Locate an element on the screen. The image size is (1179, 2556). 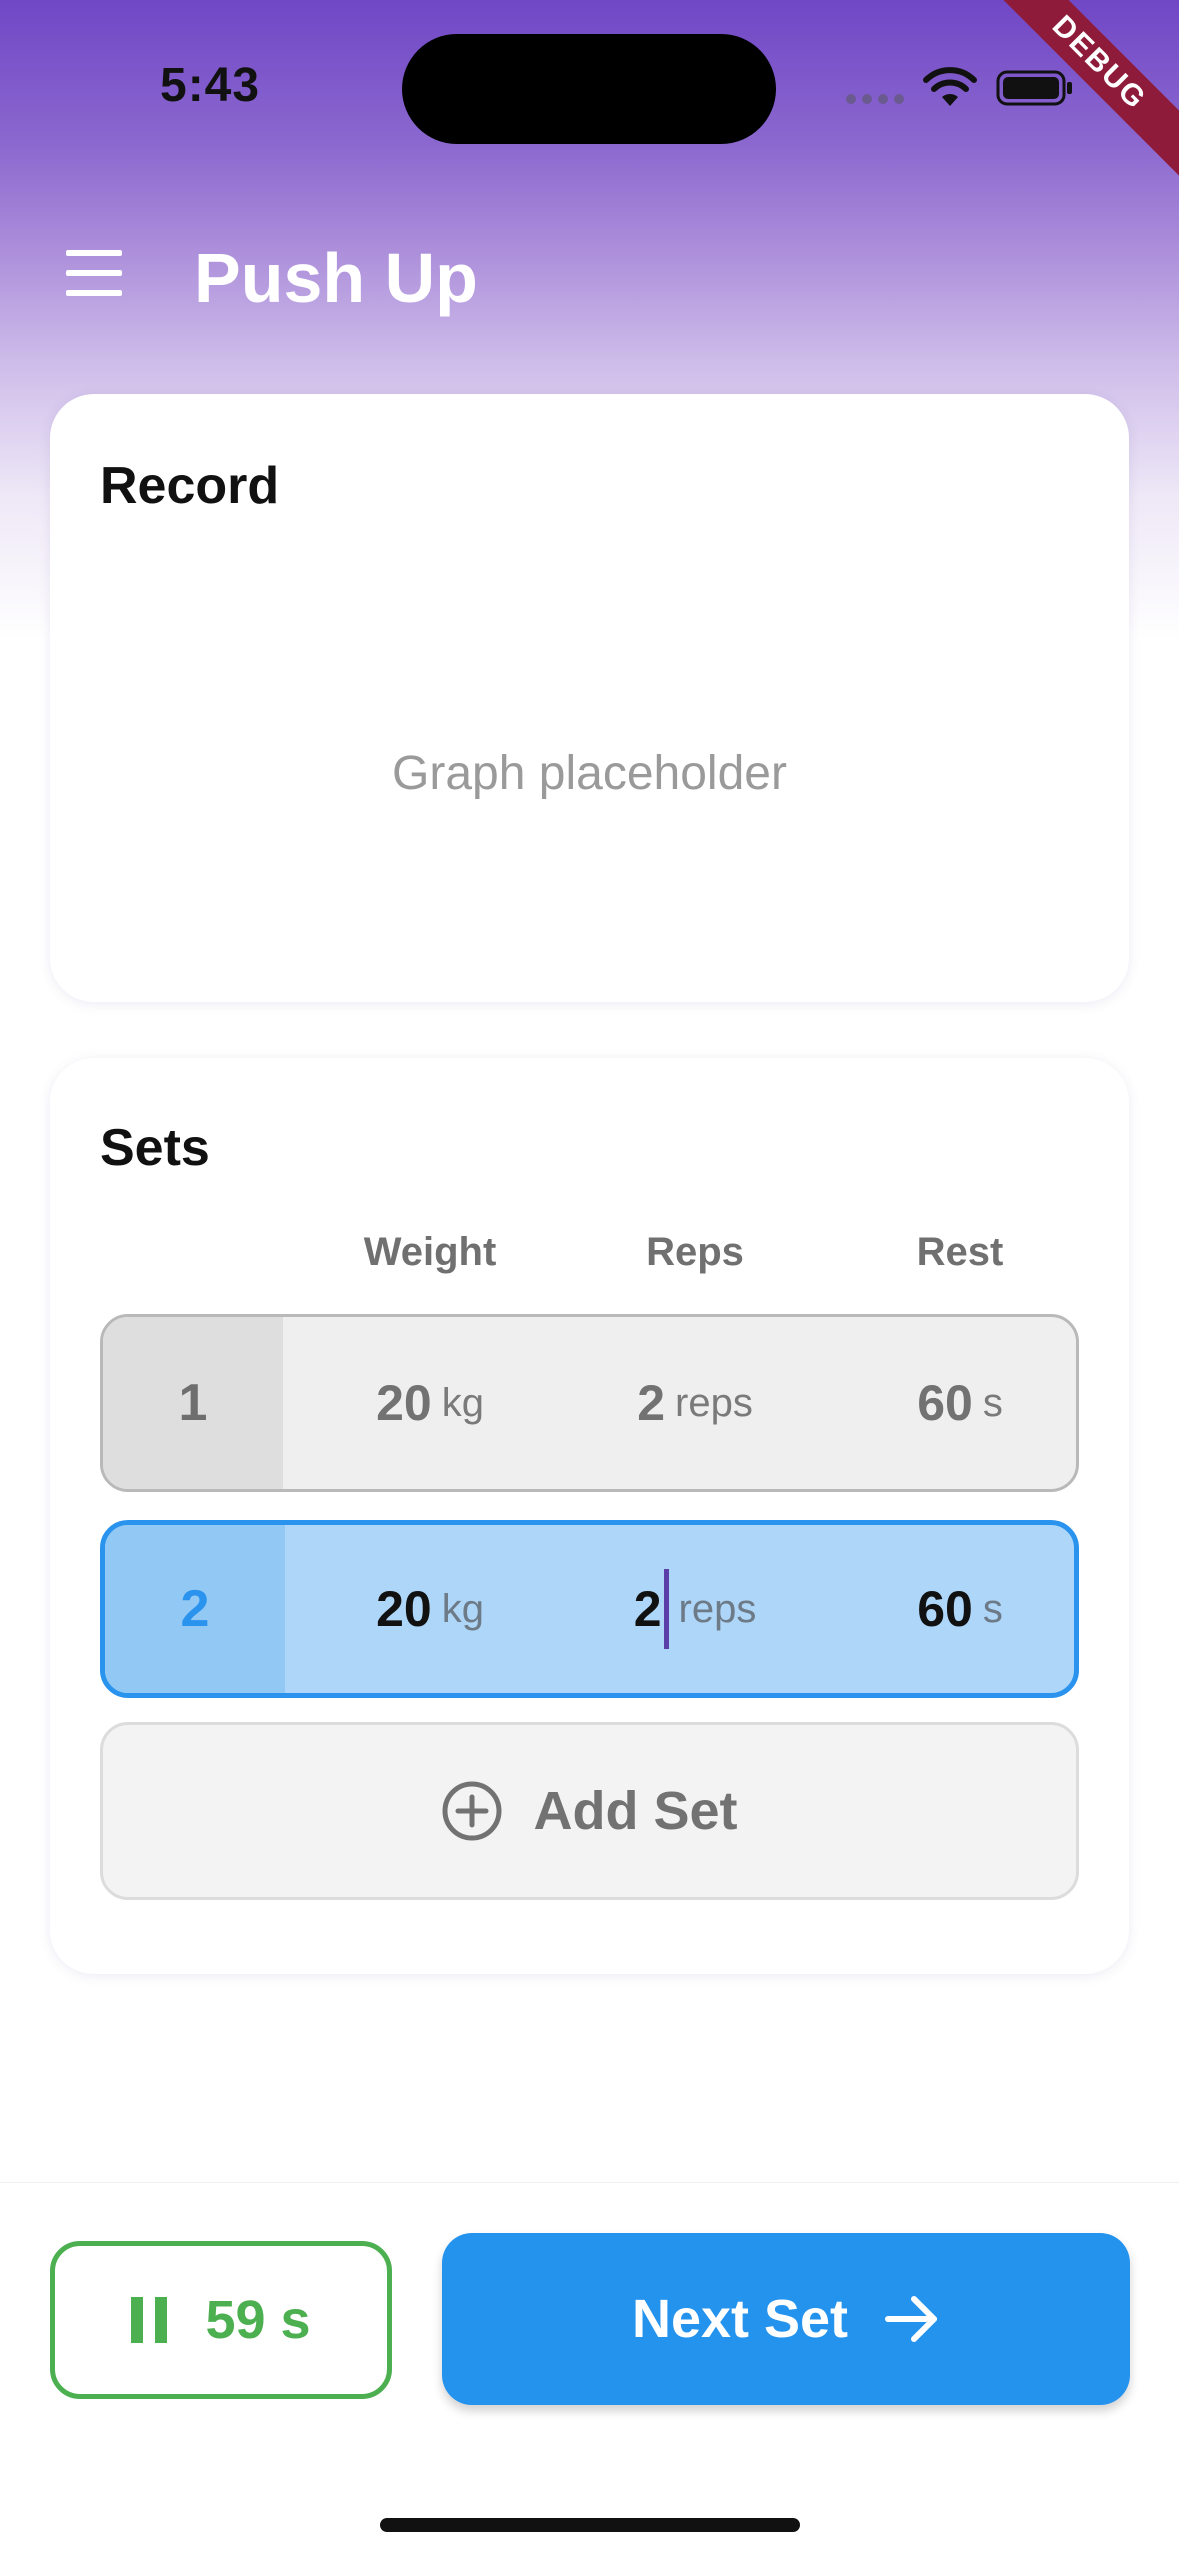
set-index: 2 is located at coordinates (195, 1609).